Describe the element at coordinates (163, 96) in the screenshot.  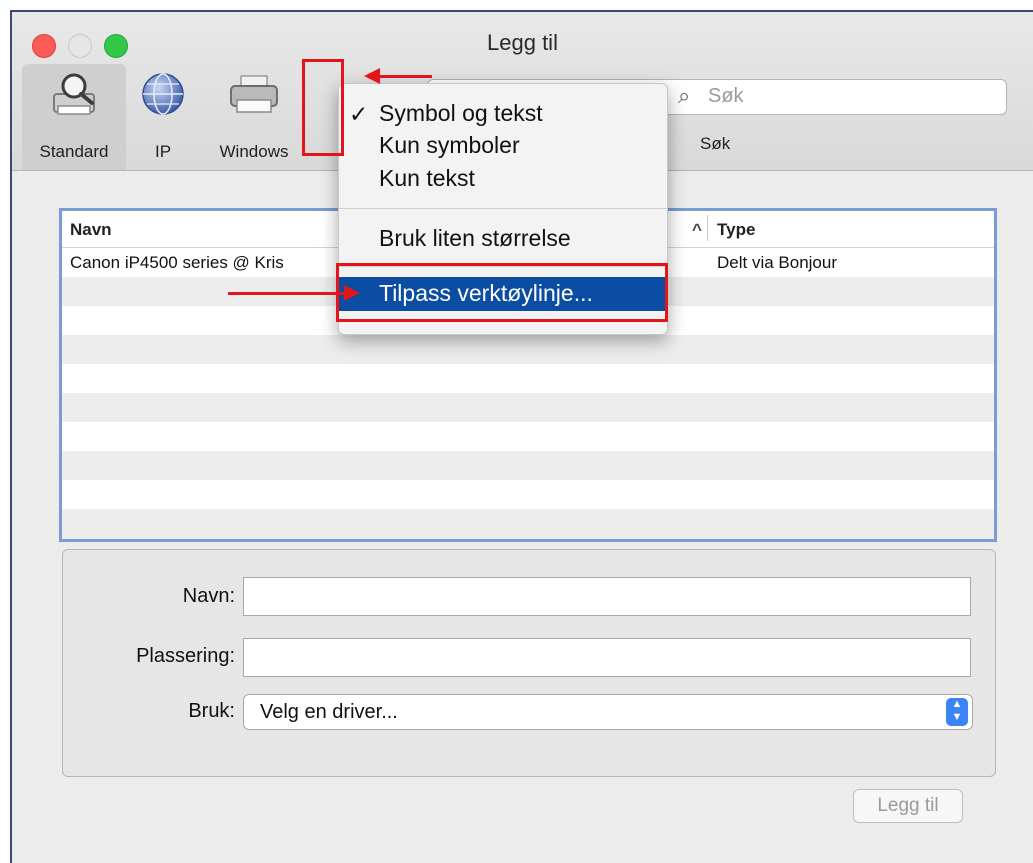
I see `globe-icon` at that location.